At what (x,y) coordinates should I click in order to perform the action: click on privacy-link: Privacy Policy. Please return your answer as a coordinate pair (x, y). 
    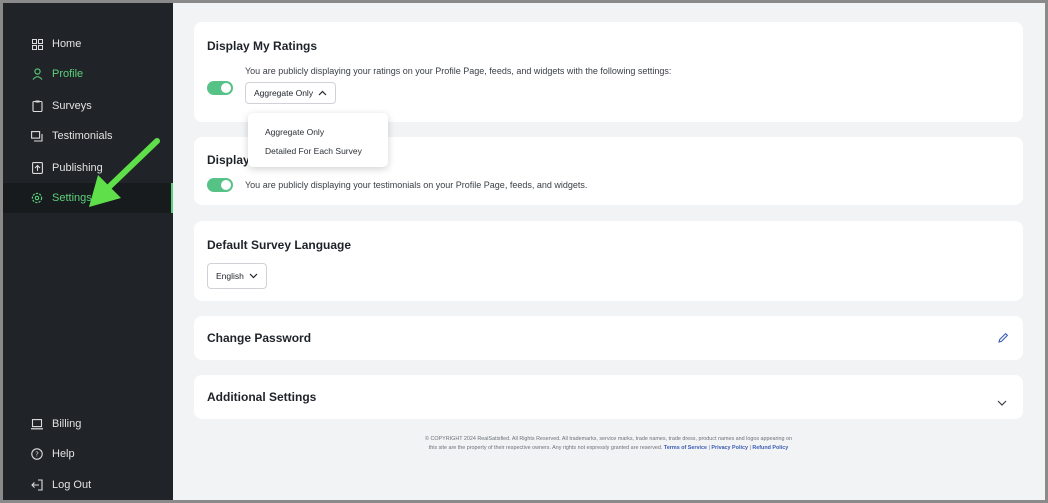
    Looking at the image, I should click on (729, 448).